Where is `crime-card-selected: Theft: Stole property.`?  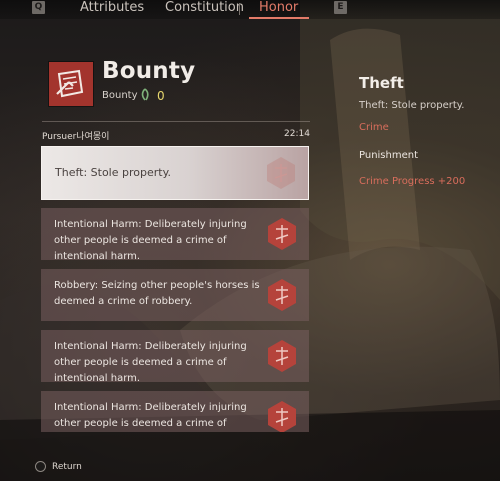
crime-card-selected: Theft: Stole property. is located at coordinates (175, 173).